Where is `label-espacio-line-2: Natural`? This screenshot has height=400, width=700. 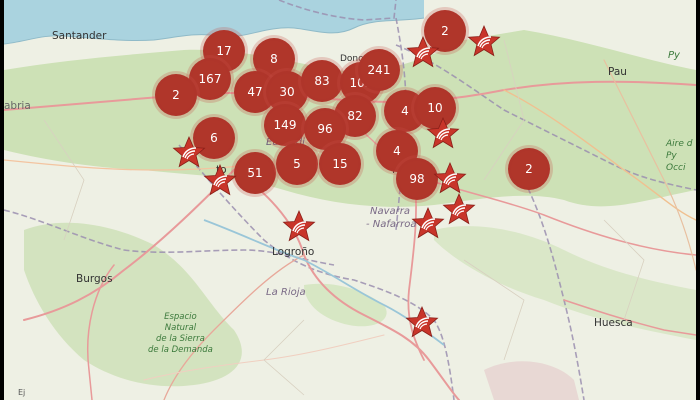 label-espacio-line-2: Natural is located at coordinates (180, 328).